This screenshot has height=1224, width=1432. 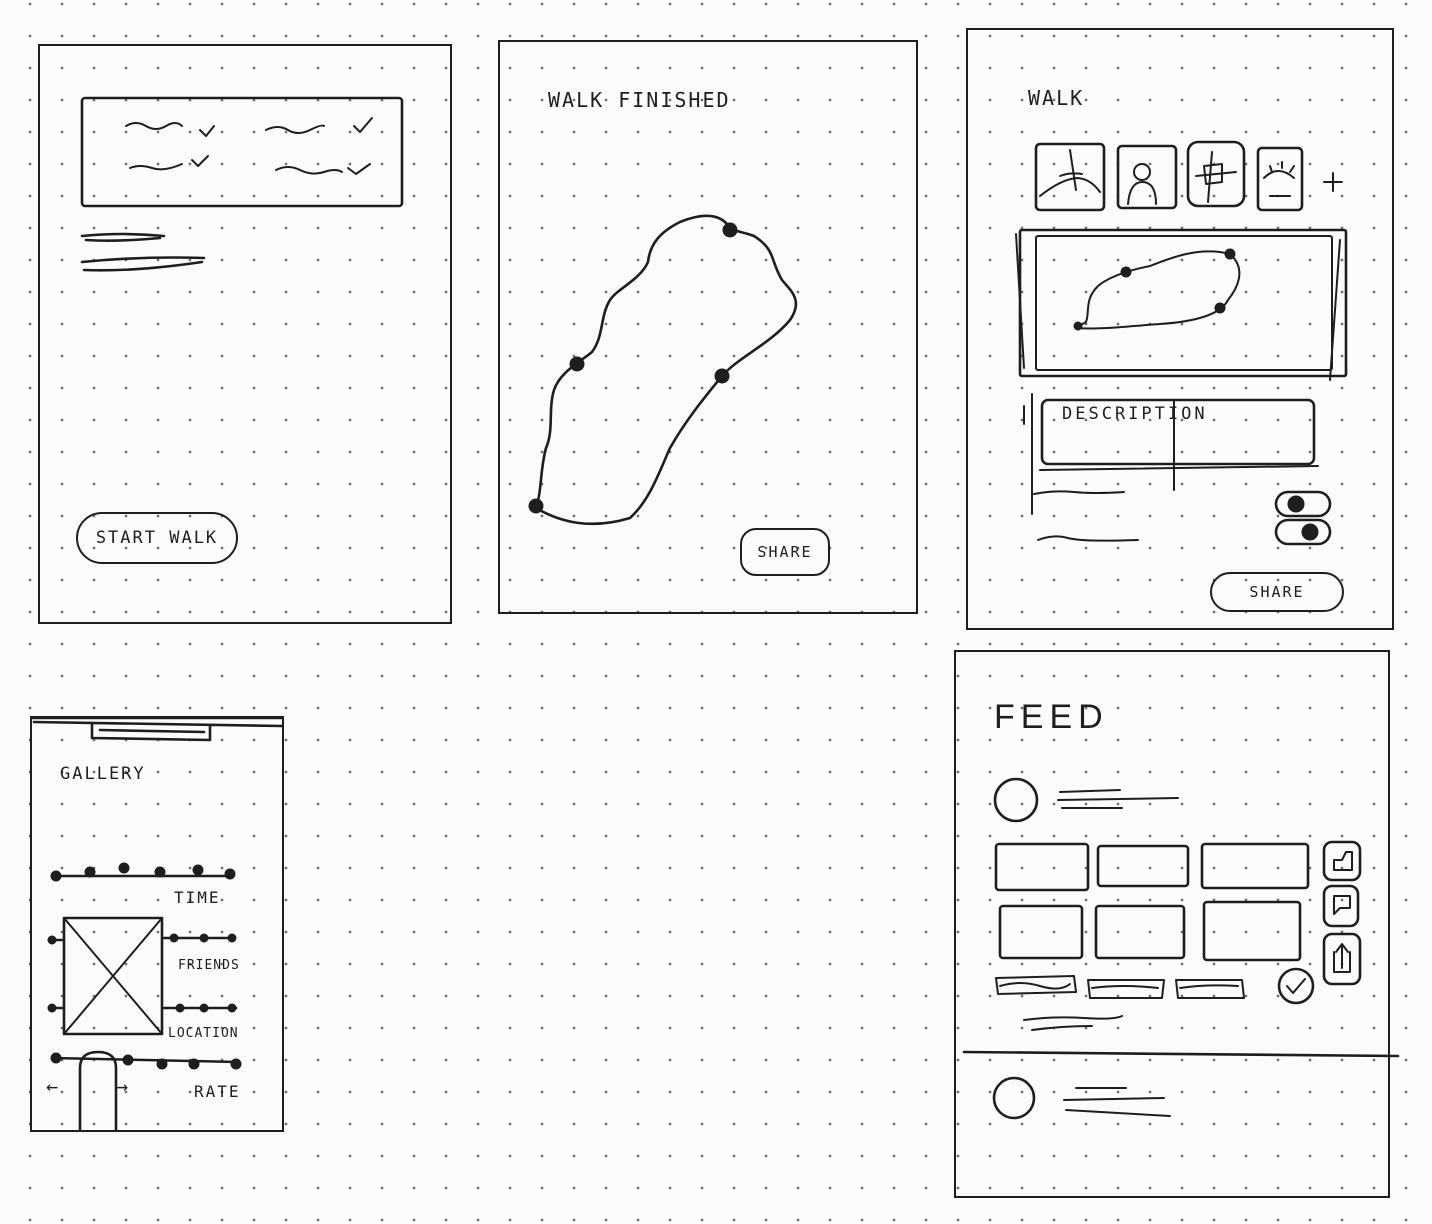 I want to click on feed-sketch, so click(x=1181, y=948).